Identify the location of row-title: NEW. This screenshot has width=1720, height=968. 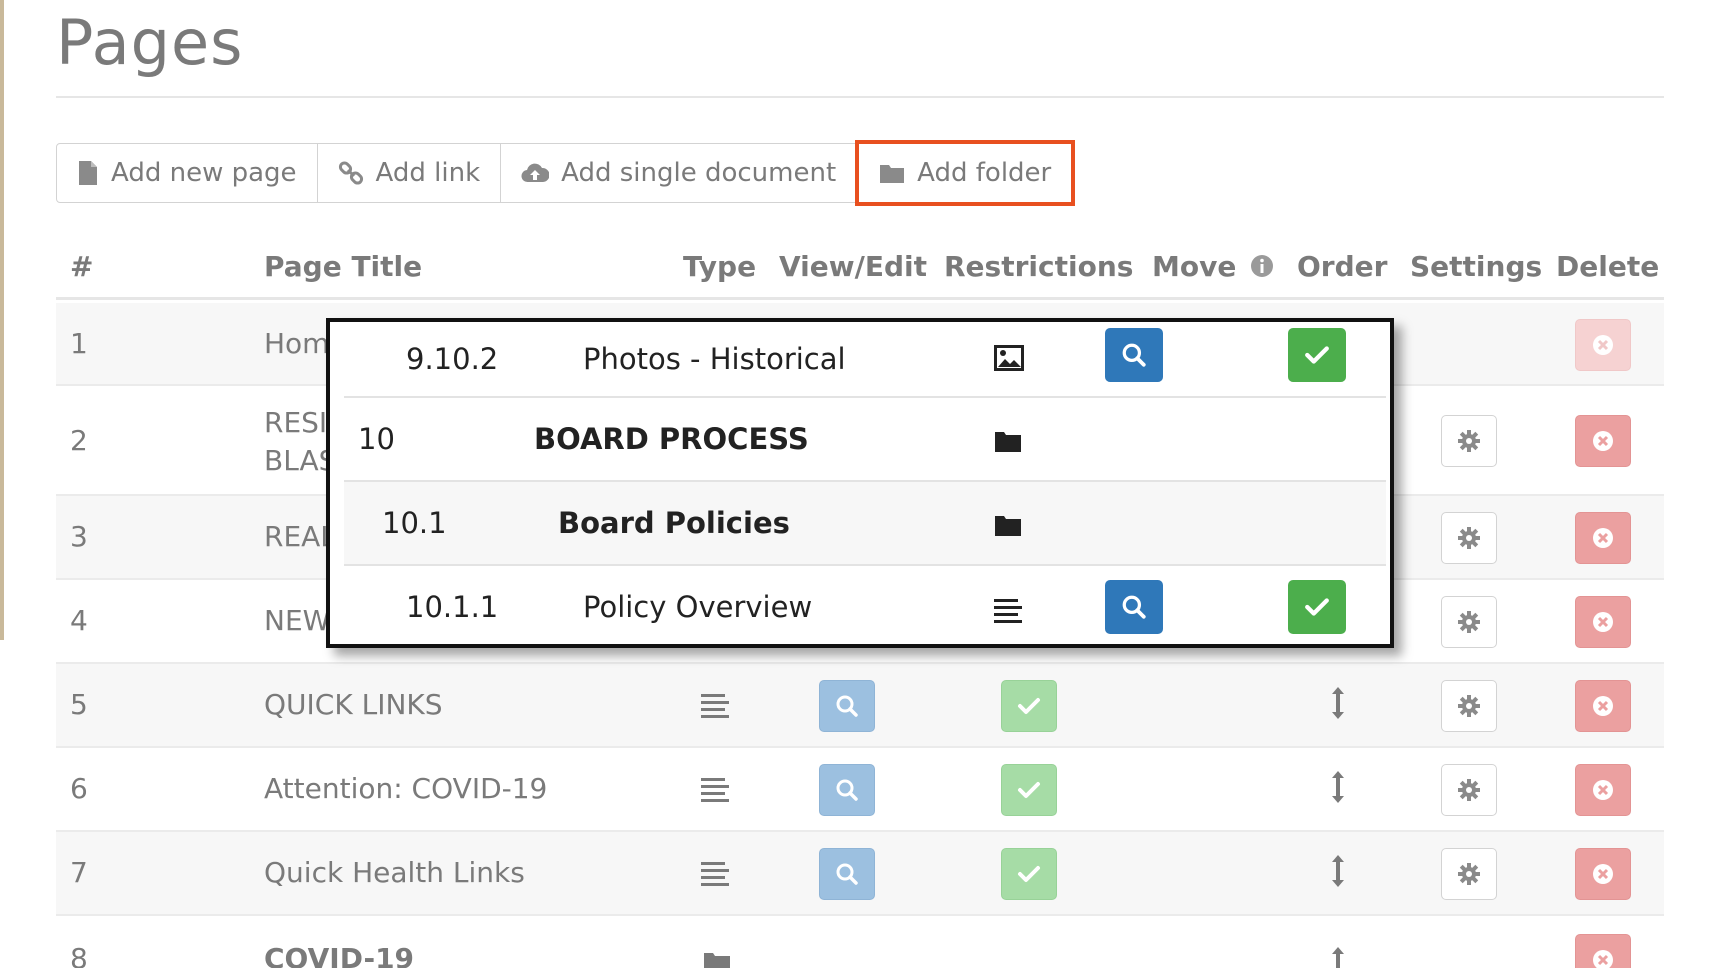
(297, 620).